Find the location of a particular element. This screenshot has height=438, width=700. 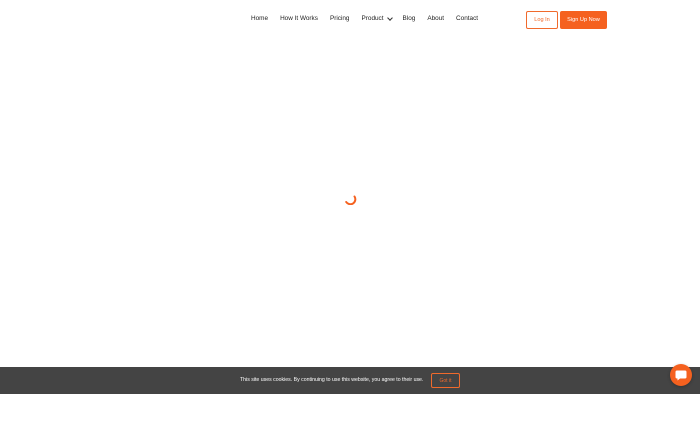

nav-product: Product is located at coordinates (377, 18).